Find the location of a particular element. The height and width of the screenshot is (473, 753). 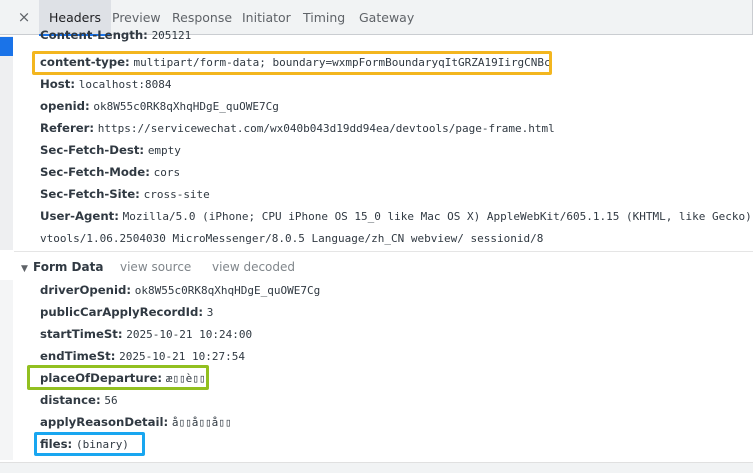

tab-timing: Timing is located at coordinates (324, 17).